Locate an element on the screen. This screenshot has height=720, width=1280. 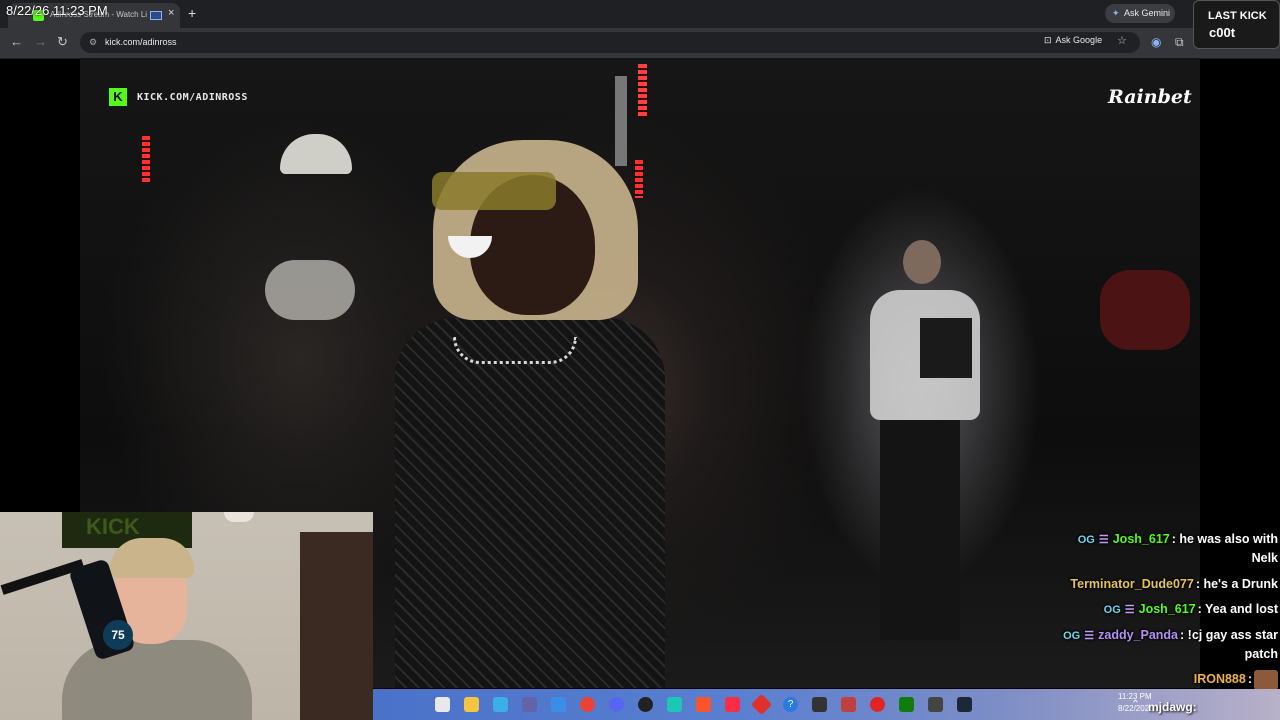
steam-icon is located at coordinates (964, 704).